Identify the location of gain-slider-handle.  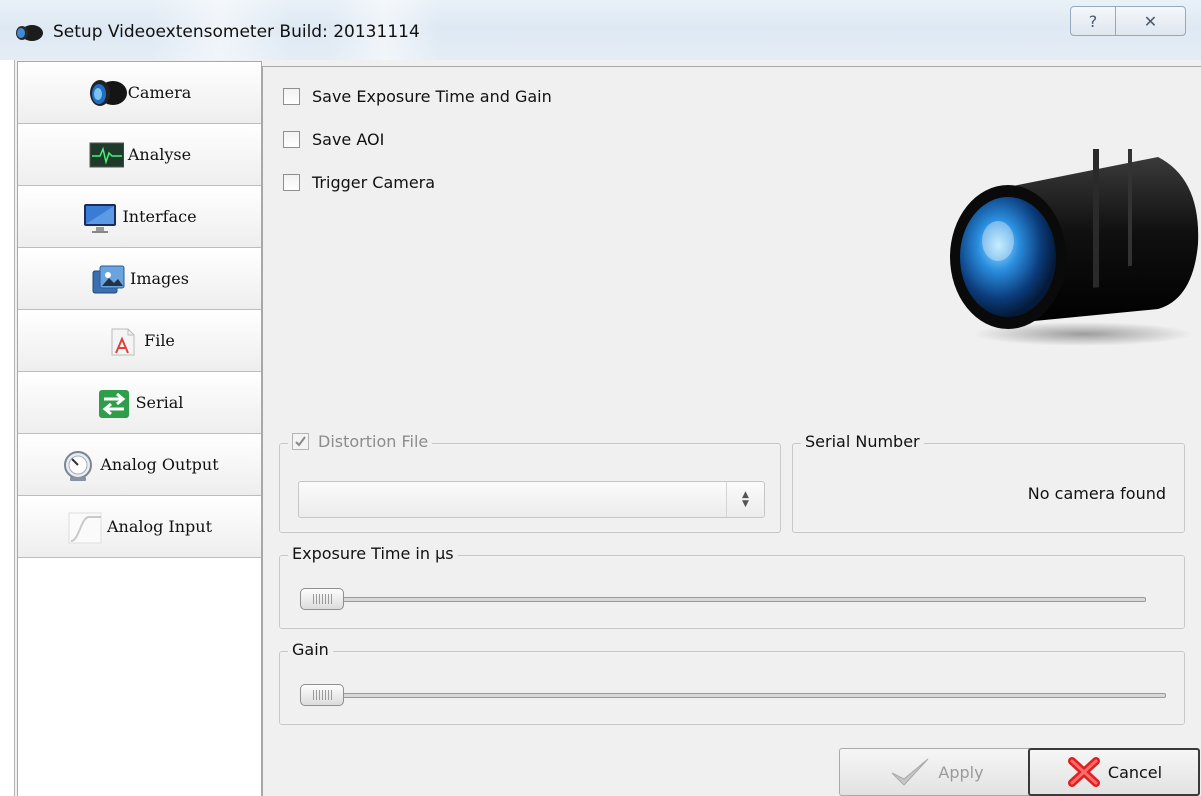
(322, 695).